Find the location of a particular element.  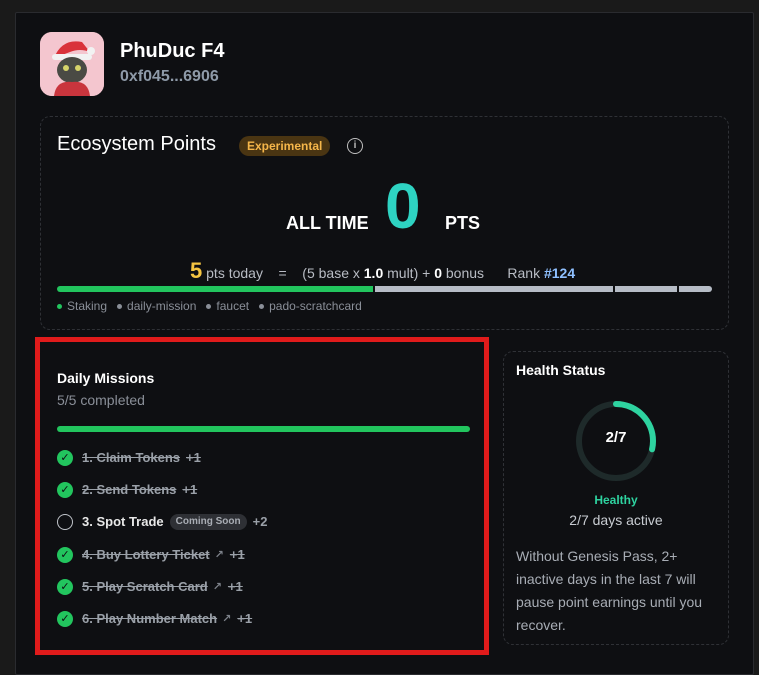

alltime-label: ALL TIME is located at coordinates (327, 223).